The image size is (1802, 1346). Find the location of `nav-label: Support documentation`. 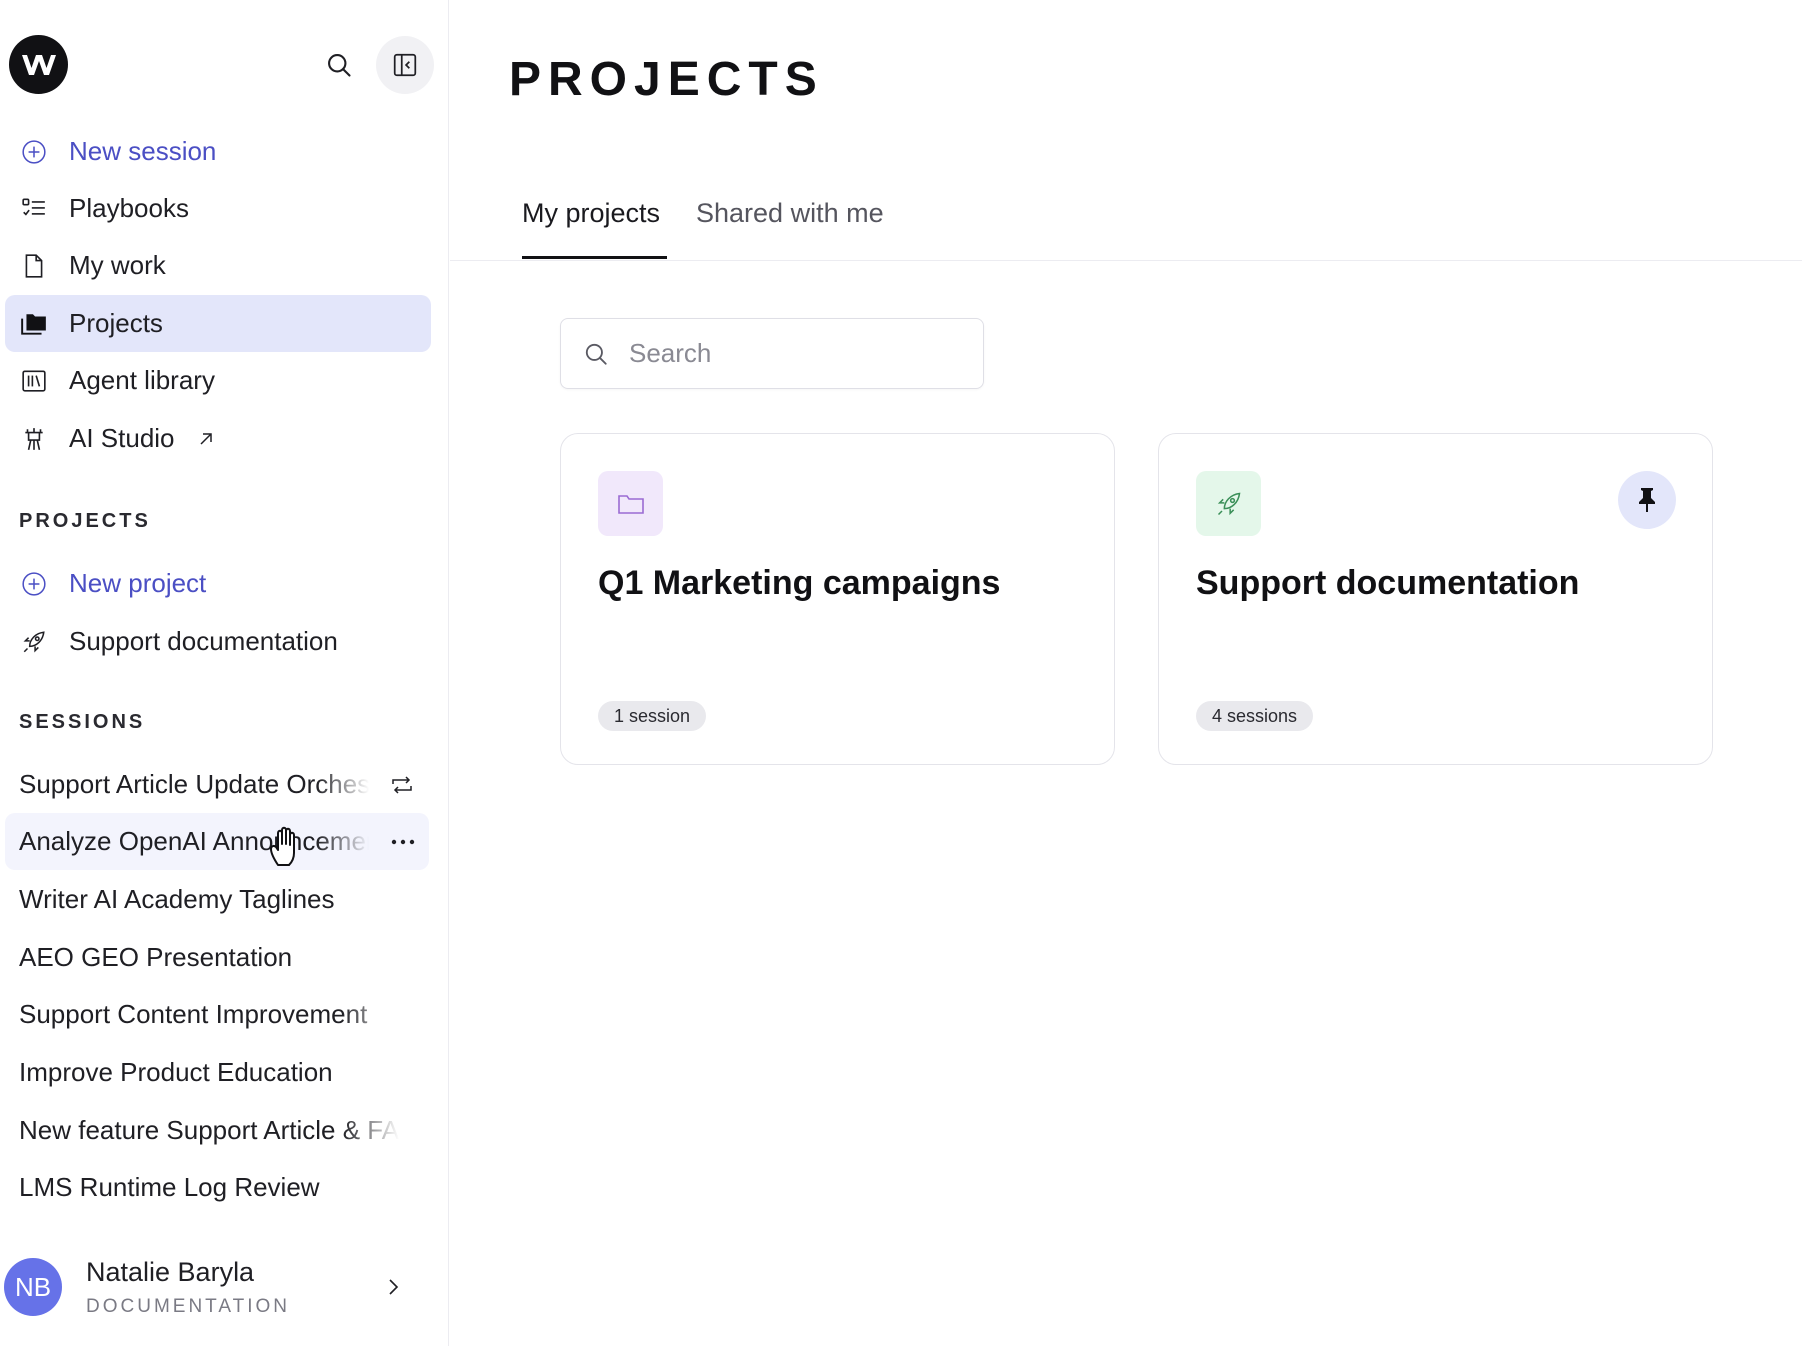

nav-label: Support documentation is located at coordinates (203, 641).